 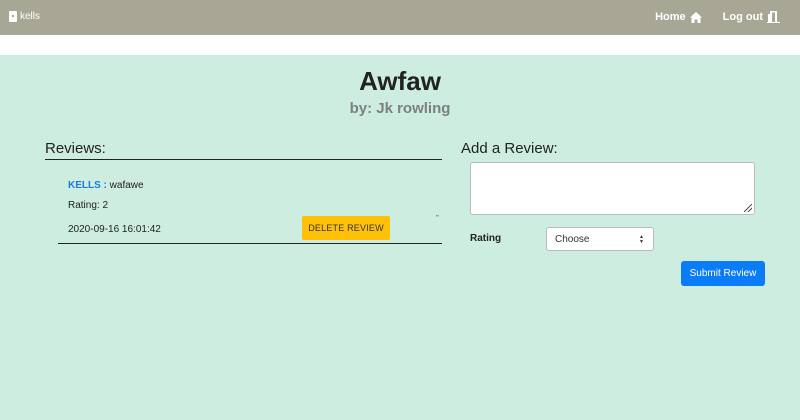 What do you see at coordinates (13, 16) in the screenshot?
I see `book-icon` at bounding box center [13, 16].